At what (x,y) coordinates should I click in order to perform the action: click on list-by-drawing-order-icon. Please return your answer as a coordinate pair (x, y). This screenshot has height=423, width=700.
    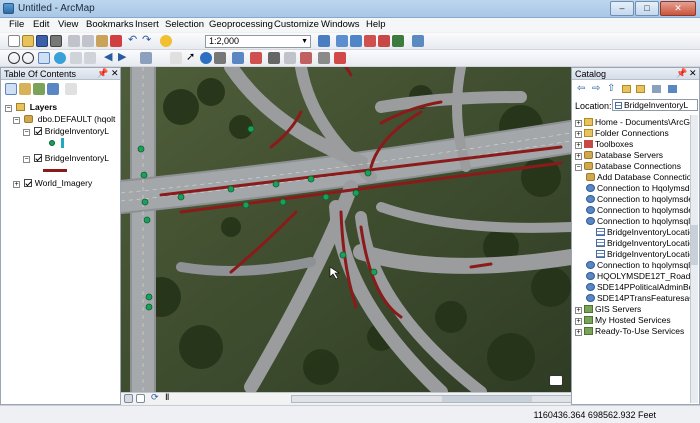
    Looking at the image, I should click on (11, 89).